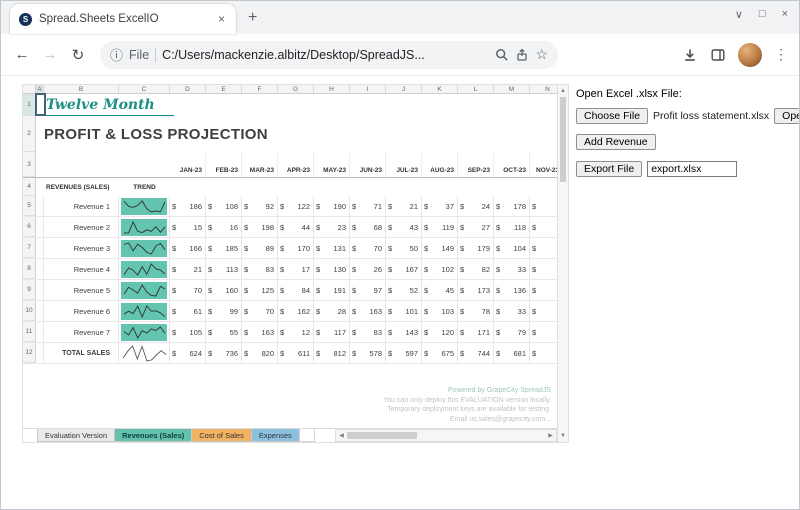 The width and height of the screenshot is (800, 510). Describe the element at coordinates (404, 206) in the screenshot. I see `value-cell: $21` at that location.